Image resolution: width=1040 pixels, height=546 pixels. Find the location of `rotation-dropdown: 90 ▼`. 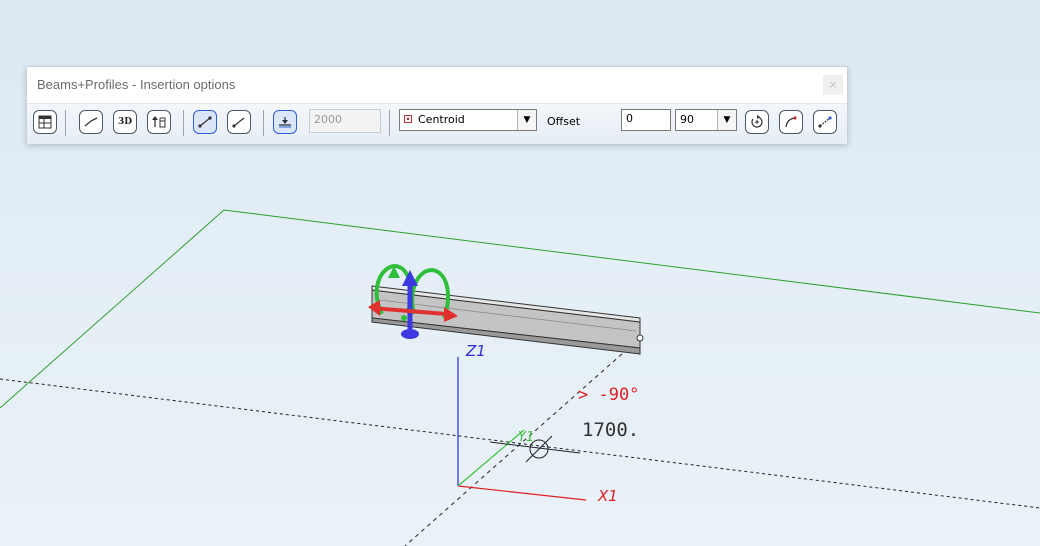

rotation-dropdown: 90 ▼ is located at coordinates (706, 120).